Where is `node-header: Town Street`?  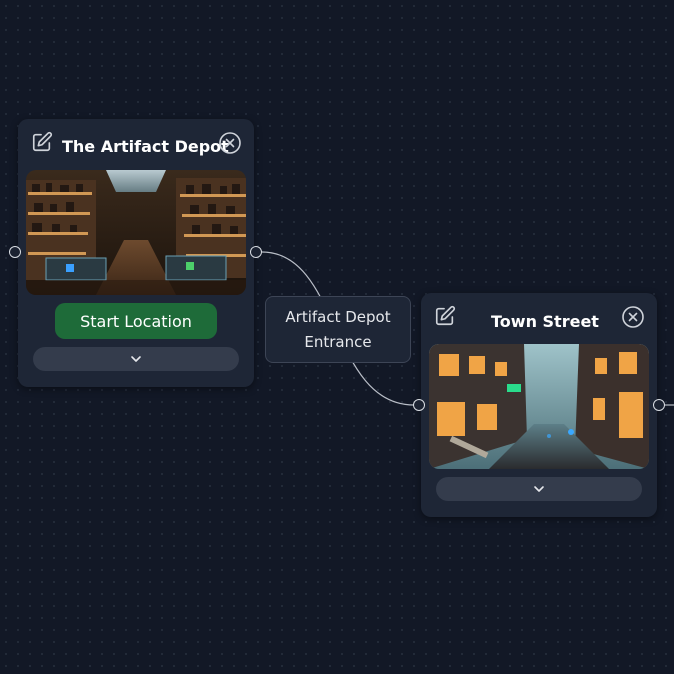 node-header: Town Street is located at coordinates (539, 318).